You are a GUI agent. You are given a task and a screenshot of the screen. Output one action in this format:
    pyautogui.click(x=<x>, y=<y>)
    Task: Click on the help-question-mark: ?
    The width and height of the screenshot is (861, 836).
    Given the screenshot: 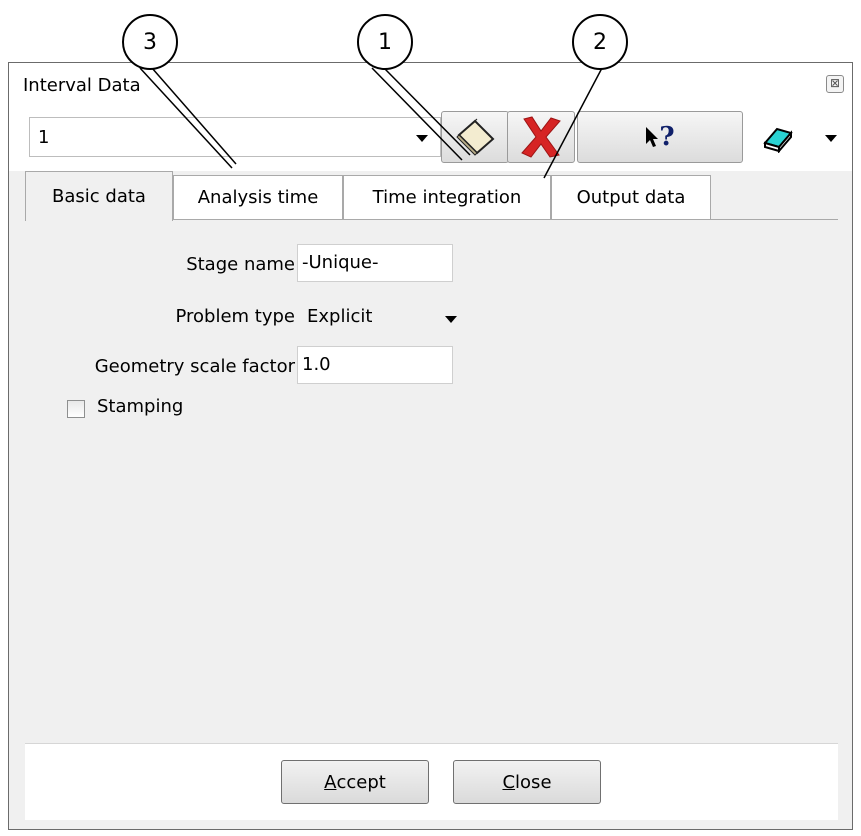 What is the action you would take?
    pyautogui.click(x=667, y=137)
    